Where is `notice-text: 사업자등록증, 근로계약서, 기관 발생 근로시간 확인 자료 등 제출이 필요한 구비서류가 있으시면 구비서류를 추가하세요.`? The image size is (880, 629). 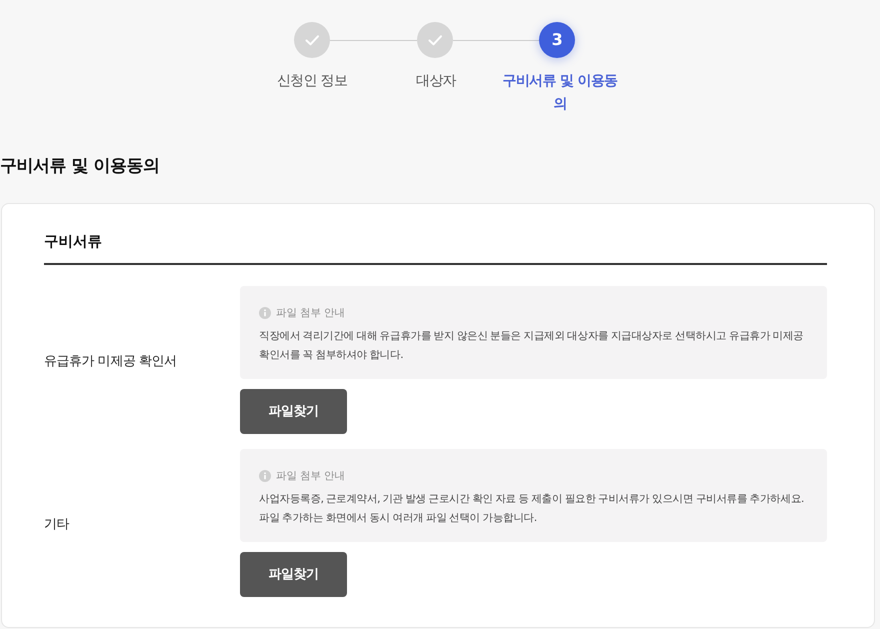 notice-text: 사업자등록증, 근로계약서, 기관 발생 근로시간 확인 자료 등 제출이 필요한 구비서류가 있으시면 구비서류를 추가하세요. is located at coordinates (532, 499).